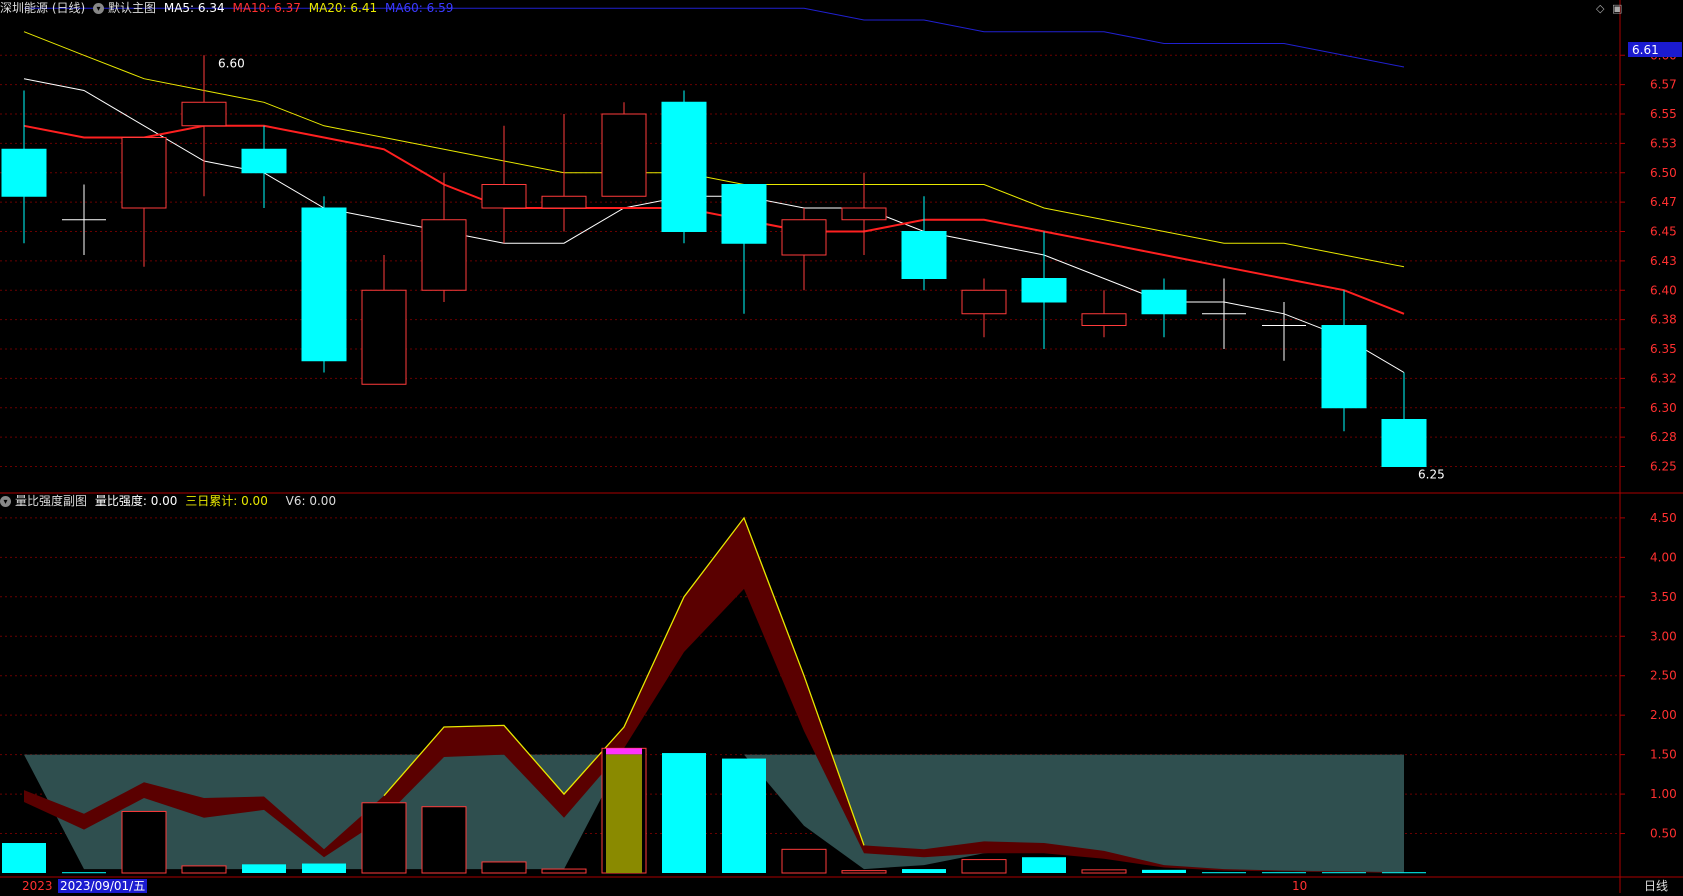 This screenshot has width=1683, height=896. I want to click on period-label: 日线, so click(1656, 886).